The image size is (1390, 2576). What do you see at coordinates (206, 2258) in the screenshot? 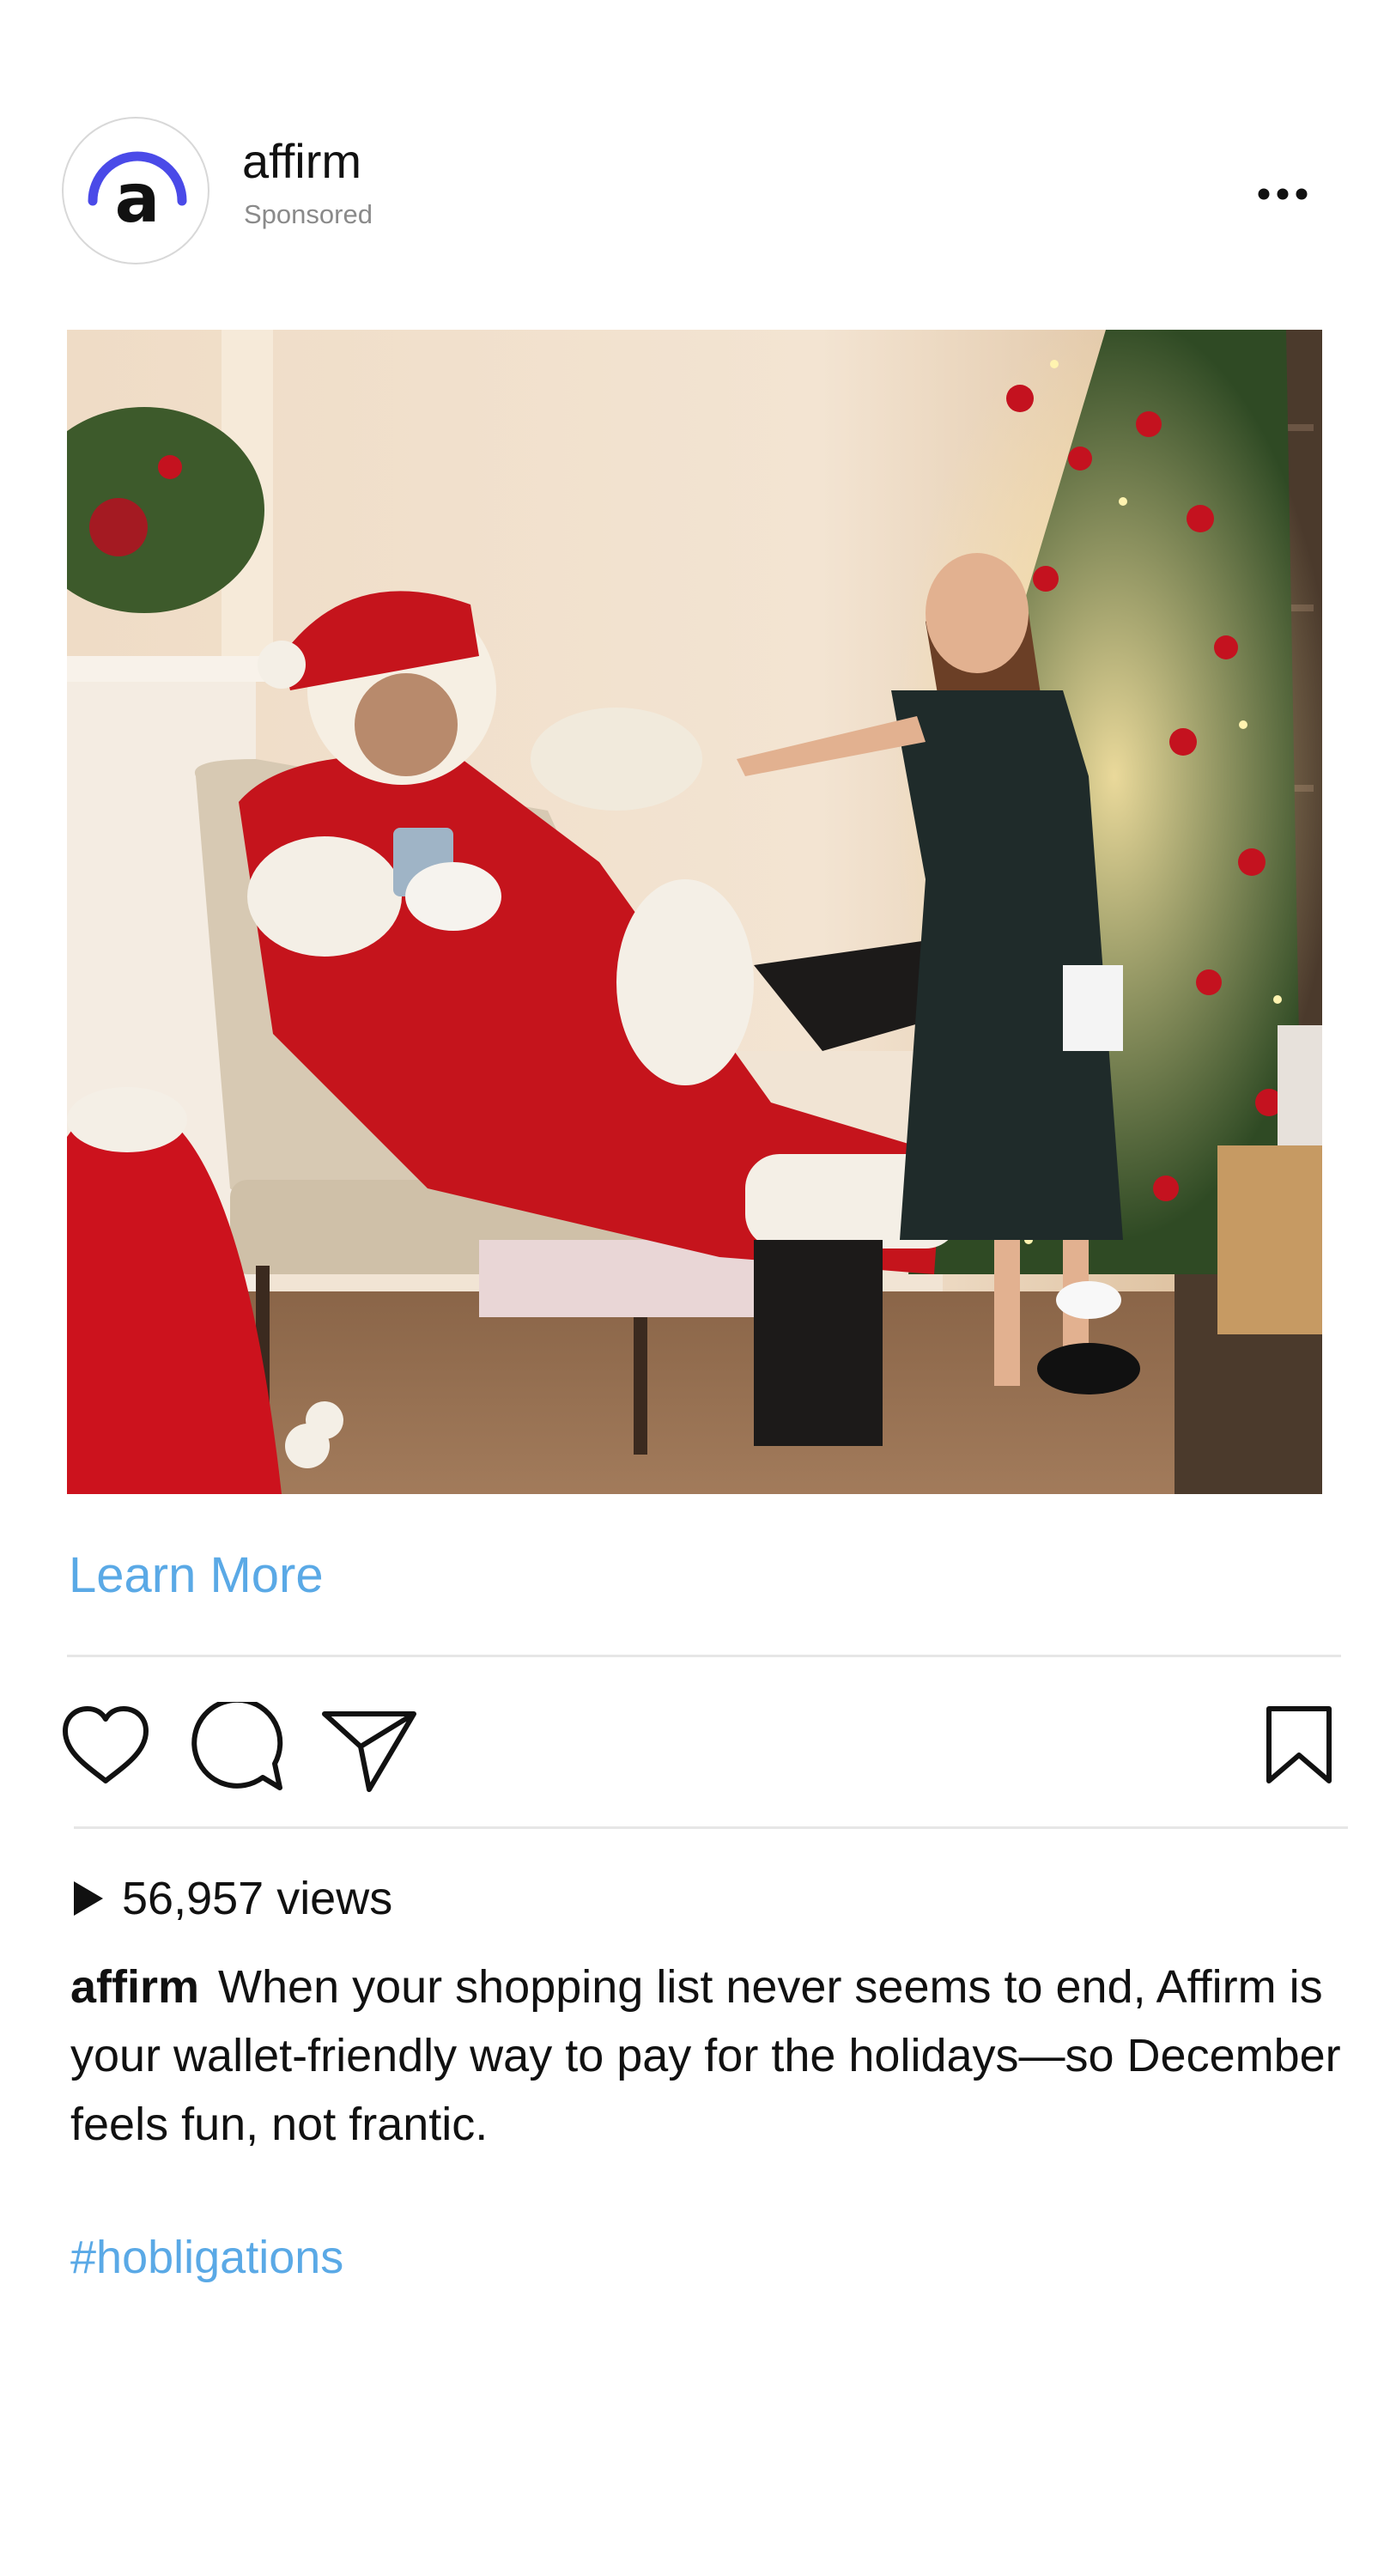
I see `hashtag-link: #hobligations` at bounding box center [206, 2258].